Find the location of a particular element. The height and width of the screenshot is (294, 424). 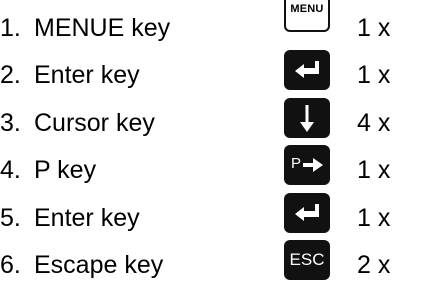

cursor-down-key-icon is located at coordinates (307, 118).